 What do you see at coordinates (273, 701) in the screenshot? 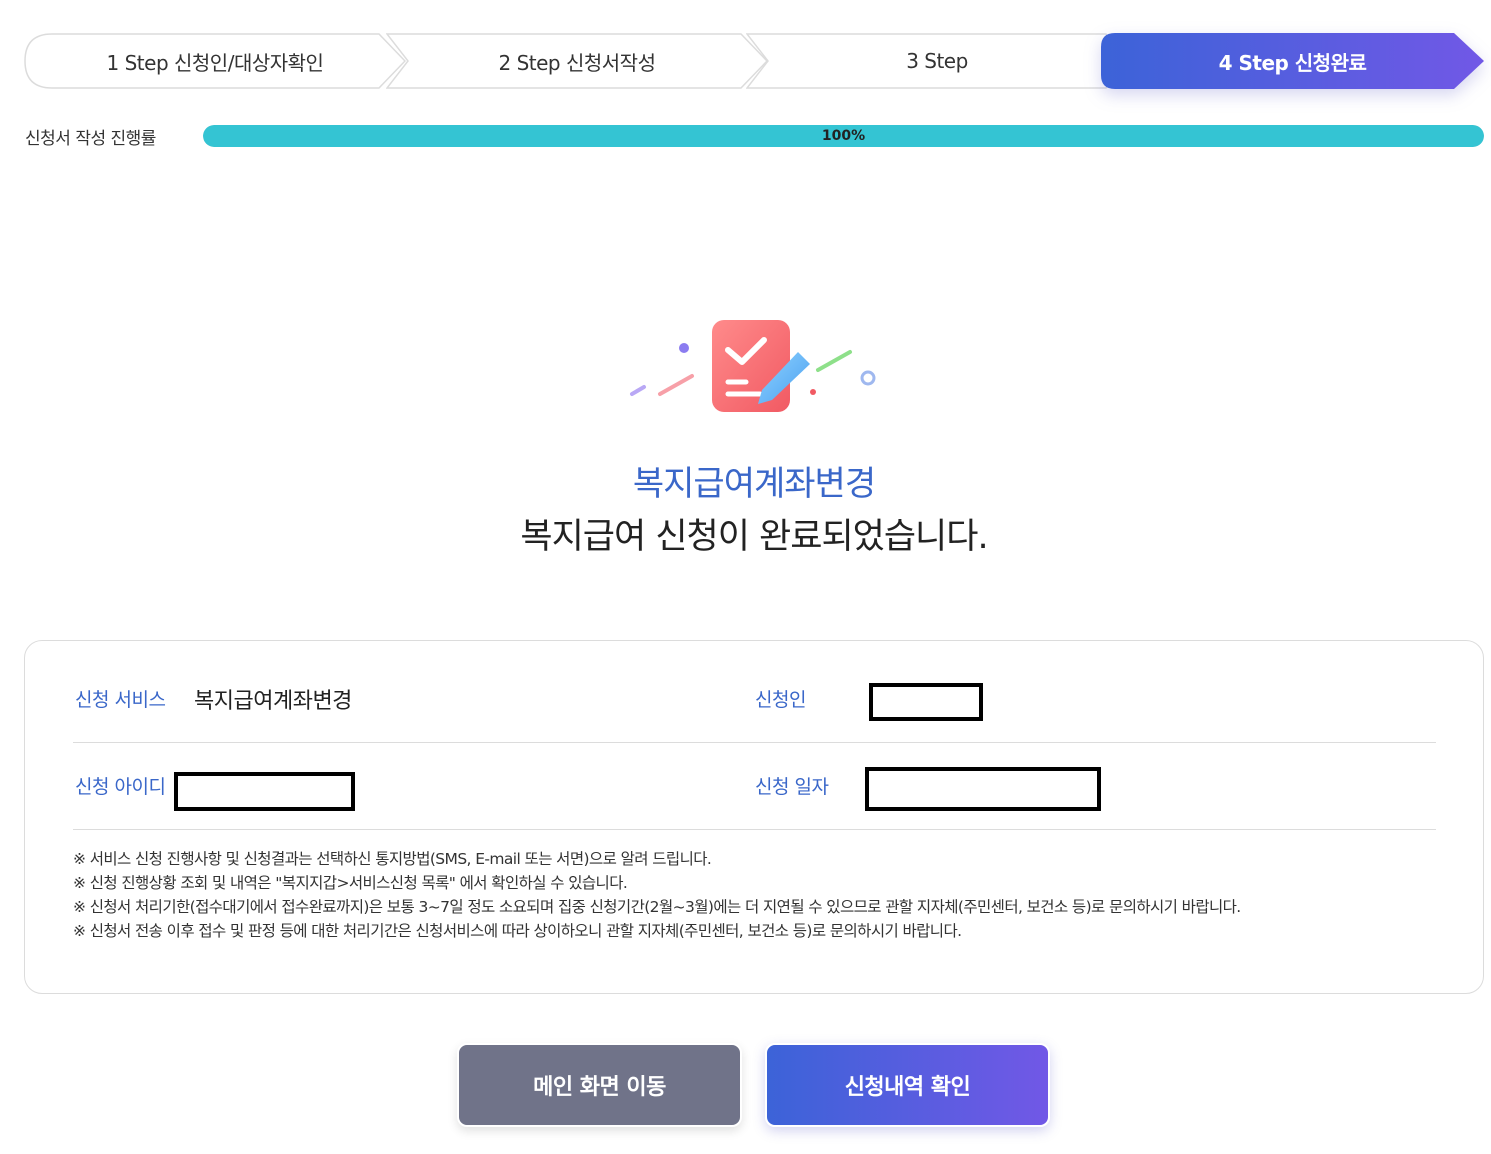
I see `service-value: 복지급여계좌변경` at bounding box center [273, 701].